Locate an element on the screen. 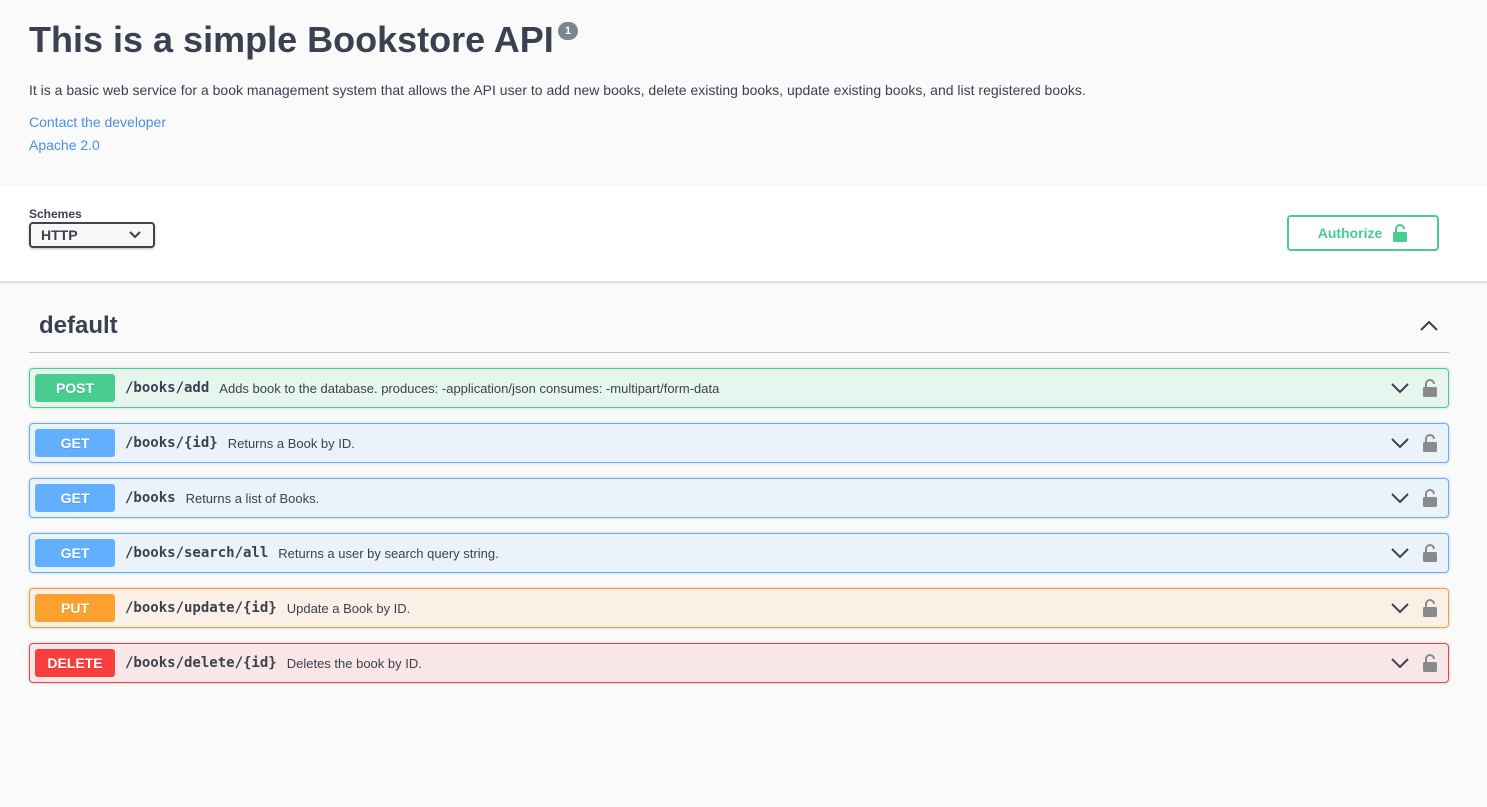 The image size is (1487, 807). operation-path: /books/update/{id} is located at coordinates (201, 608).